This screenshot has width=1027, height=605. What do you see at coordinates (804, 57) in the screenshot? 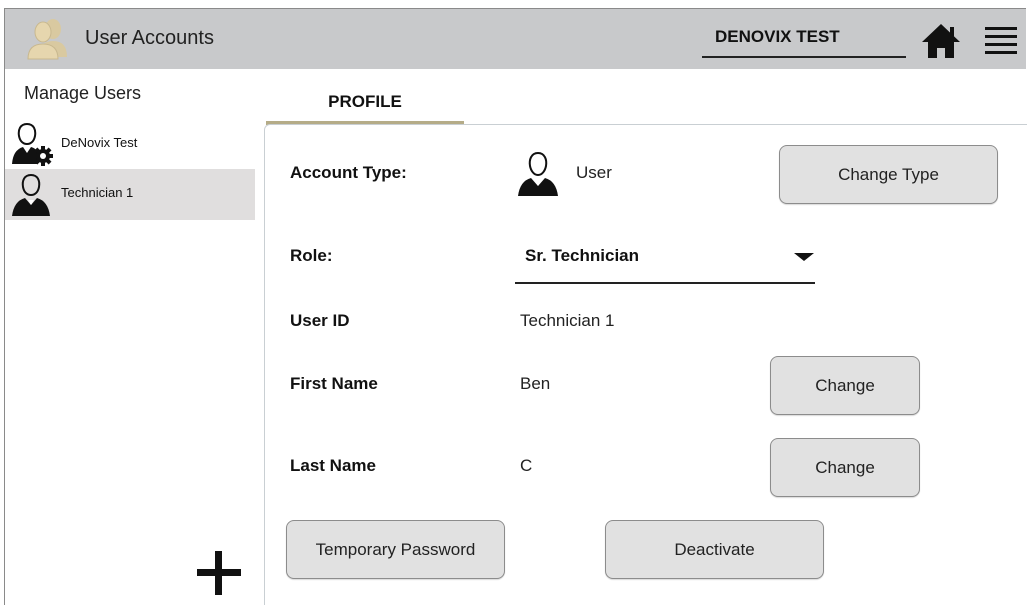
I see `current-user-underline` at bounding box center [804, 57].